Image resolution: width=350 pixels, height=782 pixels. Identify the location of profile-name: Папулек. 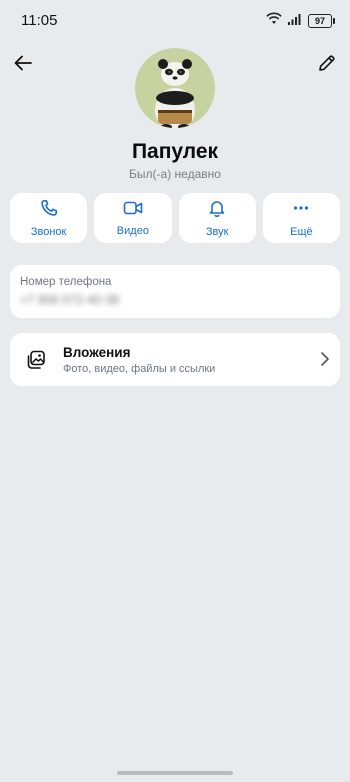
(175, 151).